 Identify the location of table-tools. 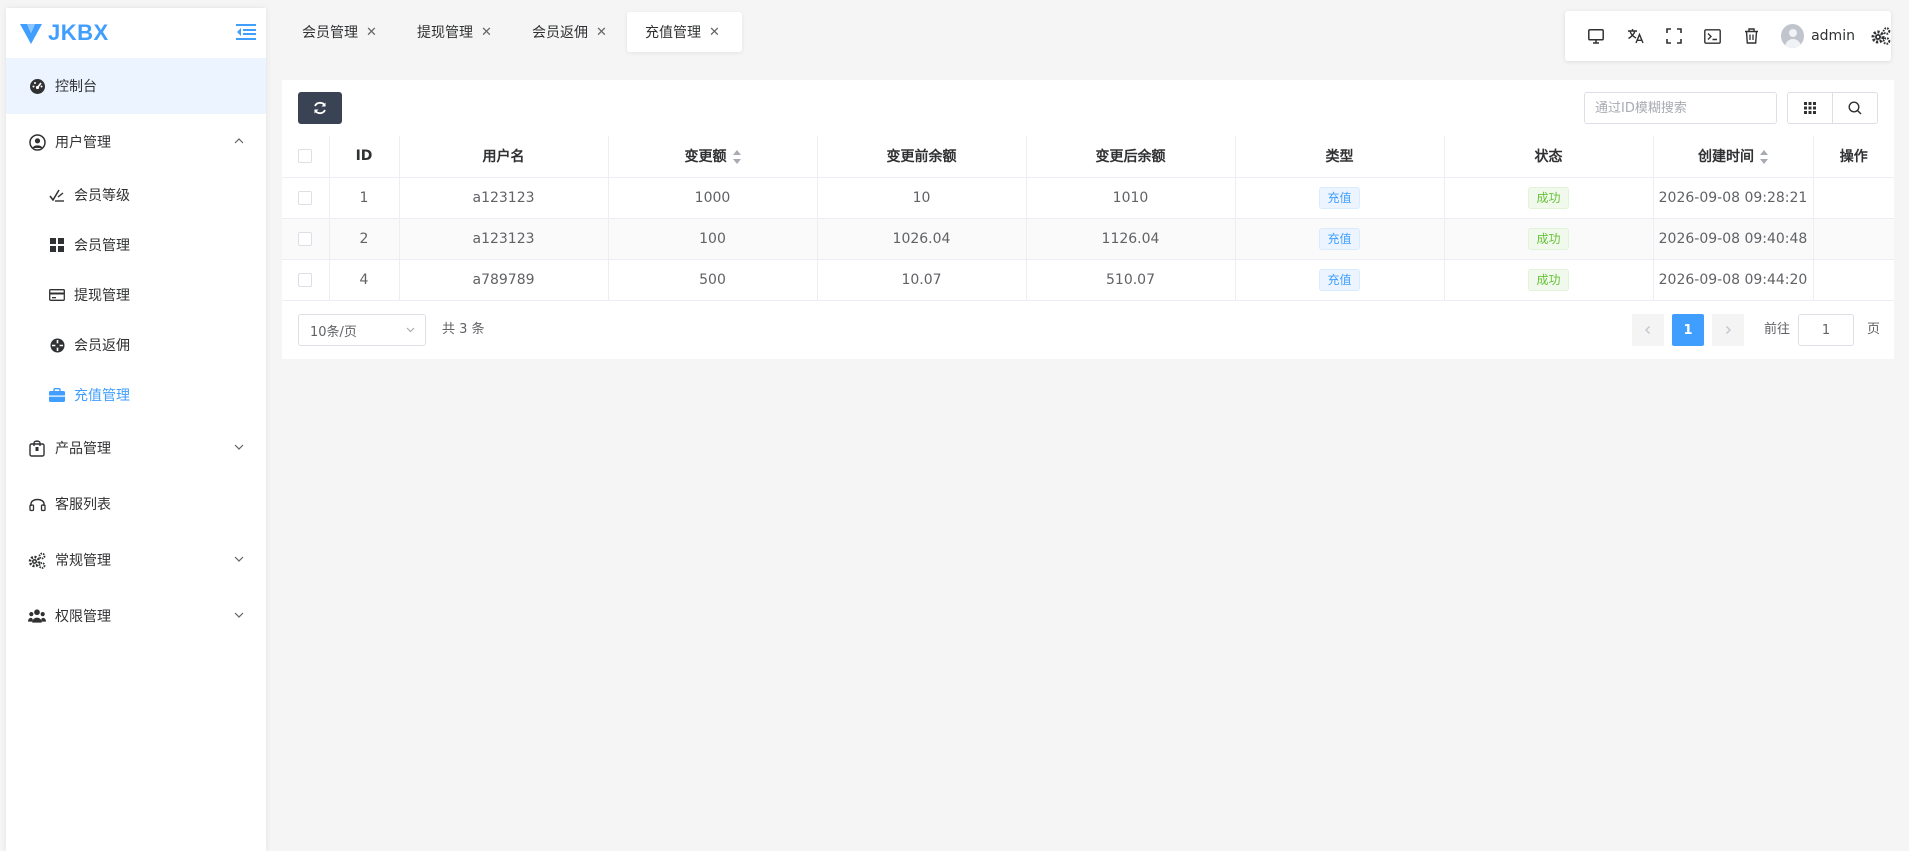
(1832, 108).